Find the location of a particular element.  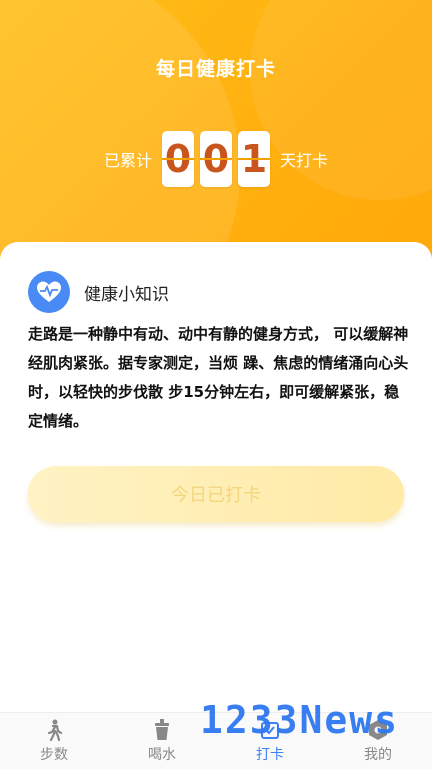

tip-header: 健康小知识 is located at coordinates (98, 292).